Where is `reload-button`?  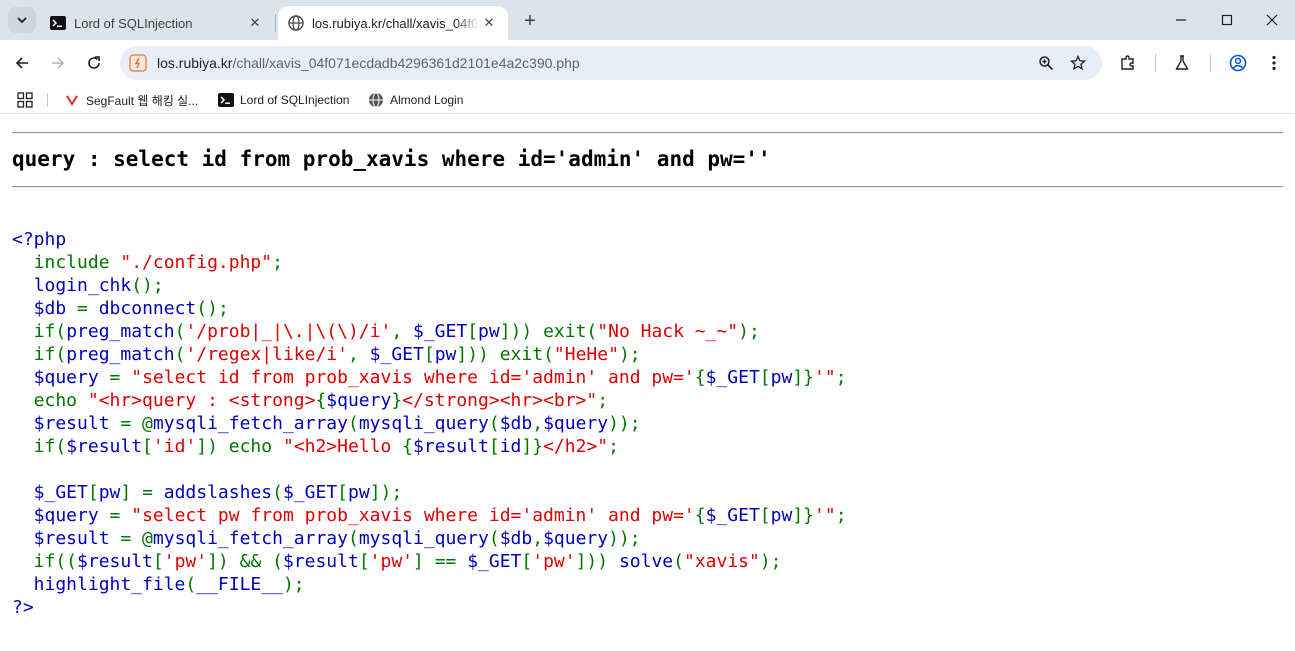 reload-button is located at coordinates (94, 63).